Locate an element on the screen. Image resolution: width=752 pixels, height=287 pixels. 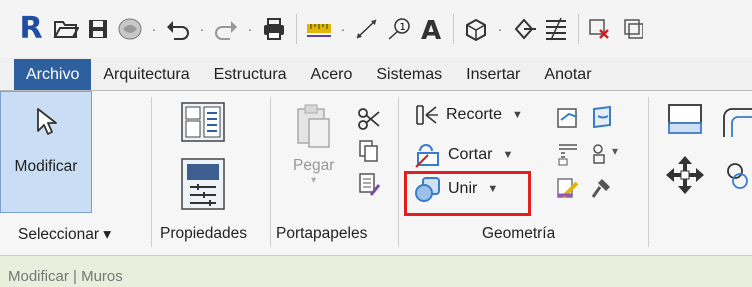
type-properties-button is located at coordinates (203, 121).